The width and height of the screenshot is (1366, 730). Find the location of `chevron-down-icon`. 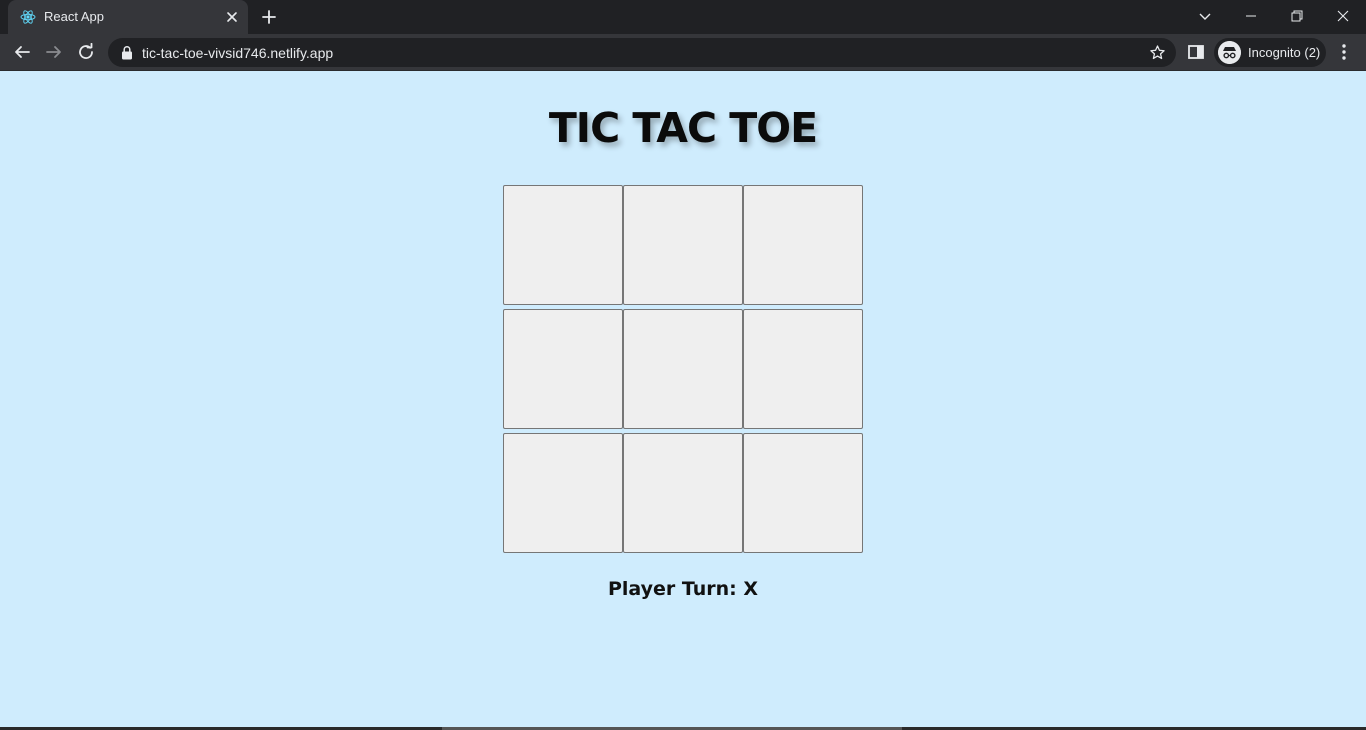

chevron-down-icon is located at coordinates (1205, 16).